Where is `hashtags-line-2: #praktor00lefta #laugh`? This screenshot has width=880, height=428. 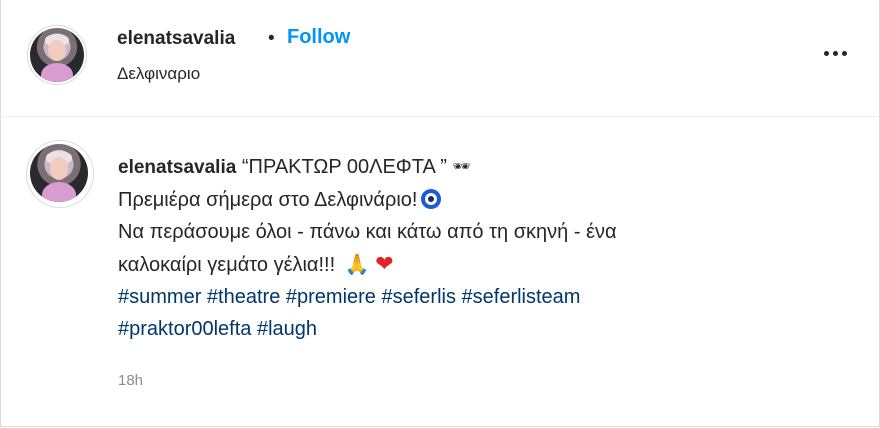 hashtags-line-2: #praktor00lefta #laugh is located at coordinates (478, 329).